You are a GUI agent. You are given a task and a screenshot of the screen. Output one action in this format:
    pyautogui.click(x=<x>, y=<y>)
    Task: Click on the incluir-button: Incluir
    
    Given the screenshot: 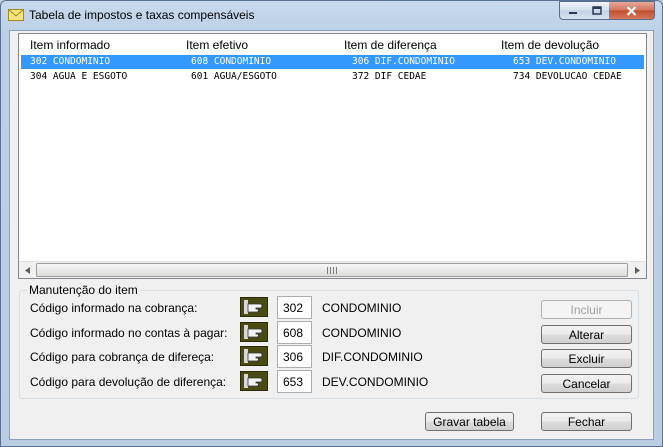 What is the action you would take?
    pyautogui.click(x=586, y=309)
    